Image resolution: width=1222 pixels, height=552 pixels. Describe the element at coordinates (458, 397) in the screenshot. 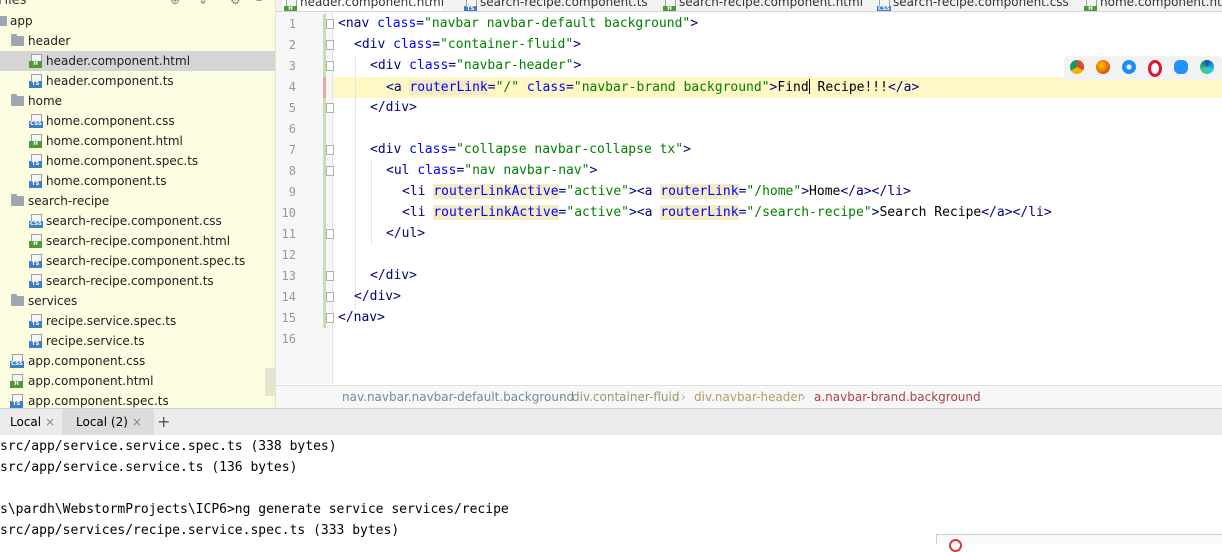

I see `breadcrumb-item: nav.navbar.navbar-default.background` at that location.